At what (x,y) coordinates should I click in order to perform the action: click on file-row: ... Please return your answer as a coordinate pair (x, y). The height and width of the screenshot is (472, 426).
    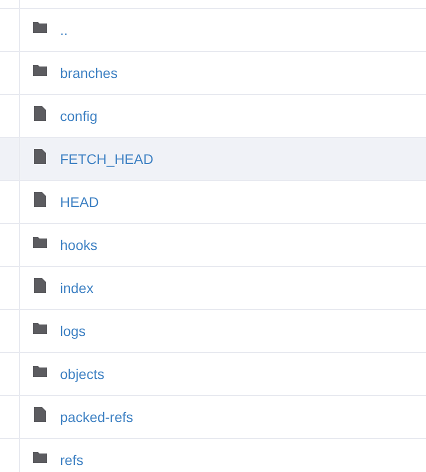
    Looking at the image, I should click on (213, 29).